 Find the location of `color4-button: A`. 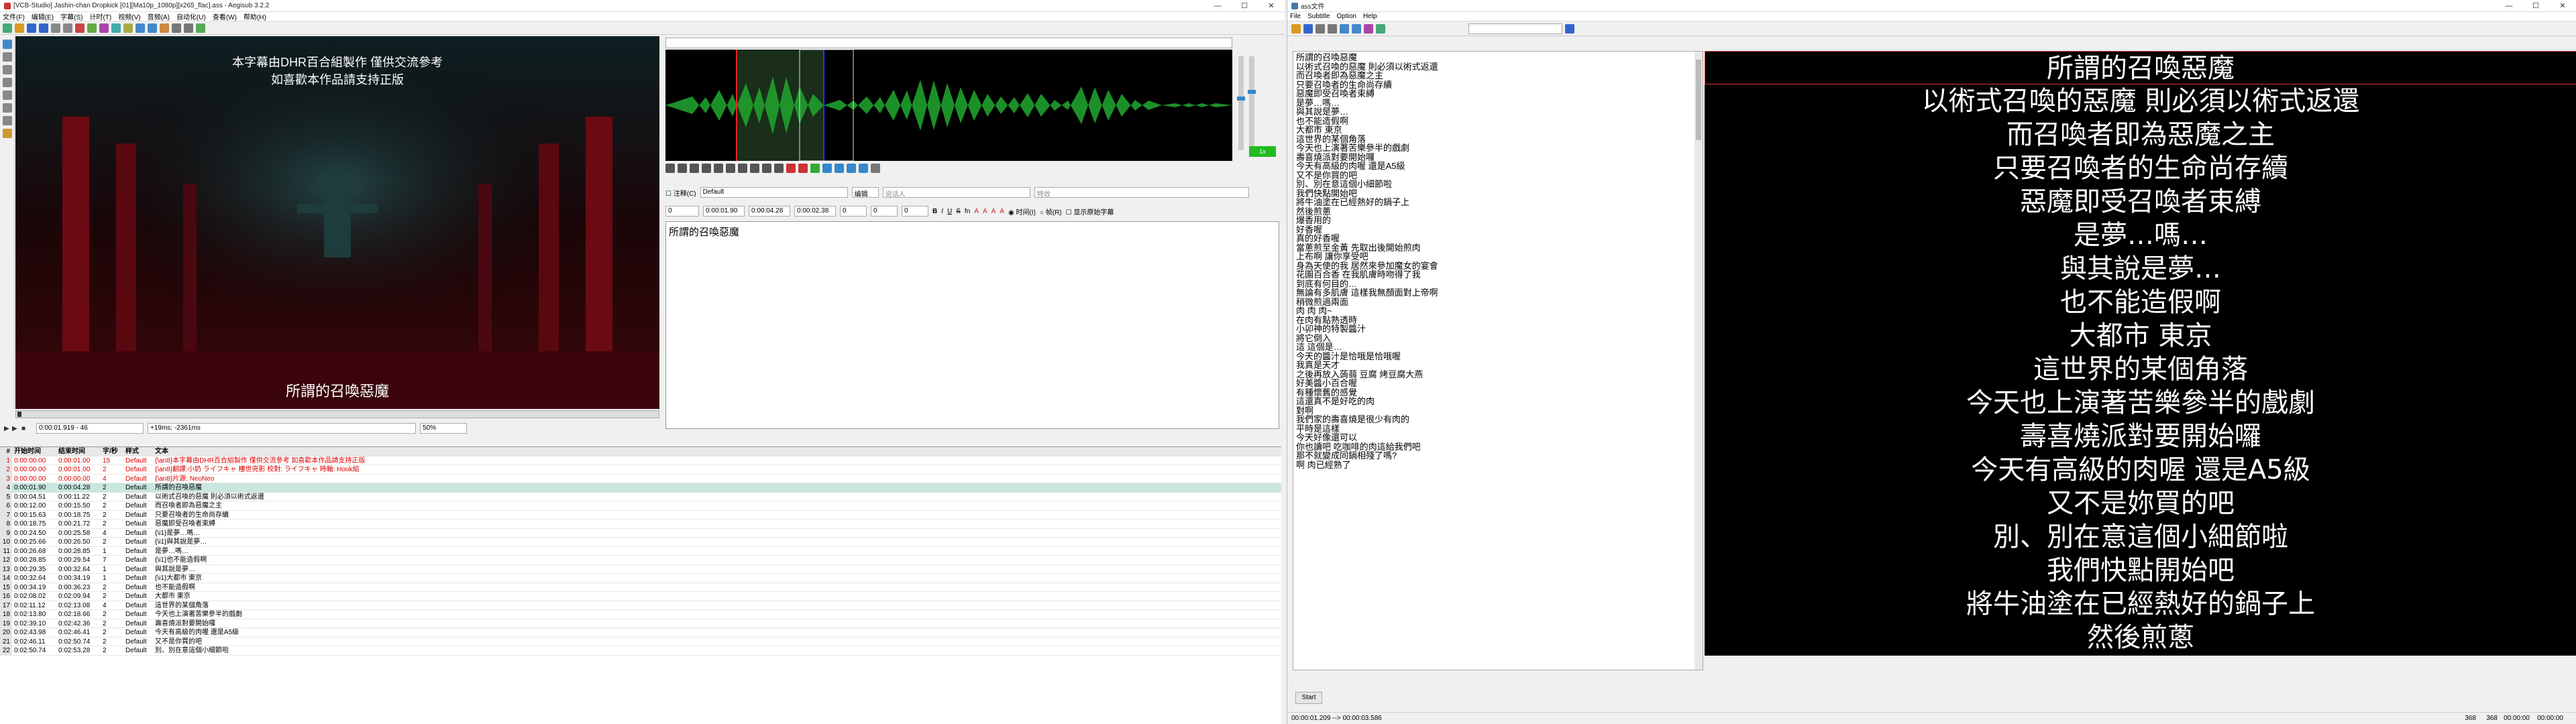

color4-button: A is located at coordinates (1002, 211).